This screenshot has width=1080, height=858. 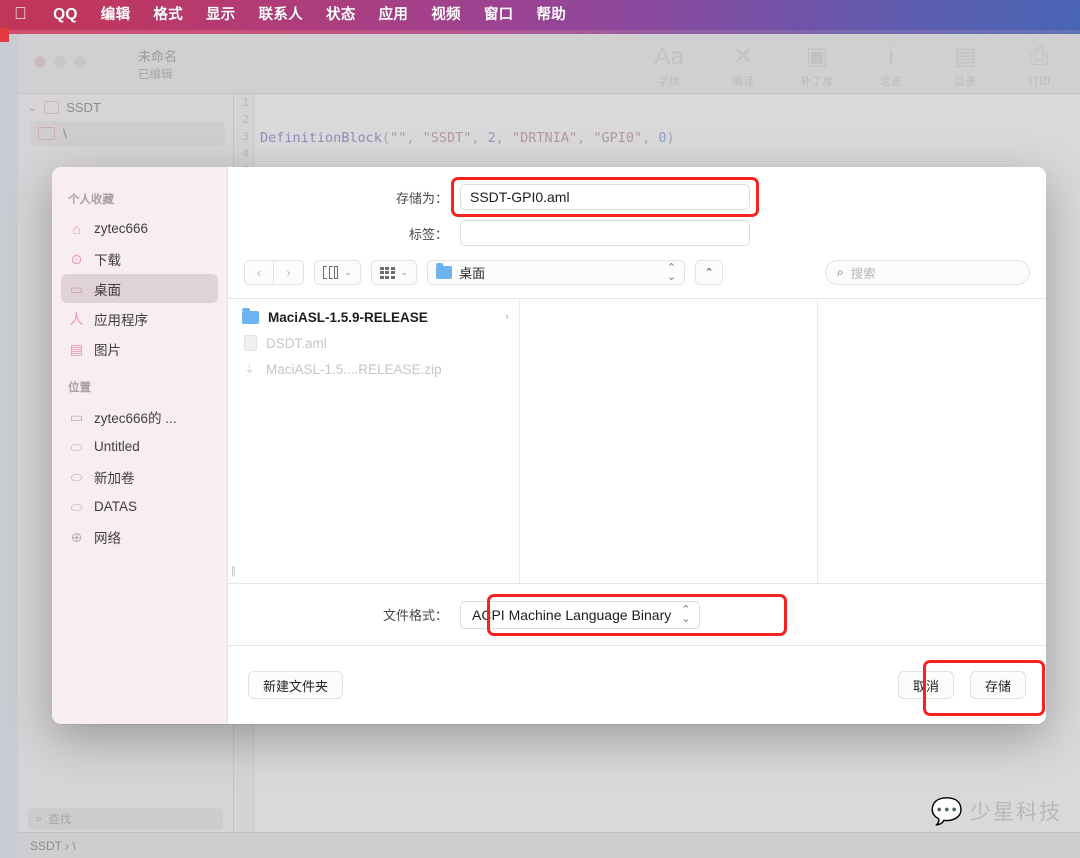 What do you see at coordinates (817, 56) in the screenshot?
I see `patch-library-icon: ▣` at bounding box center [817, 56].